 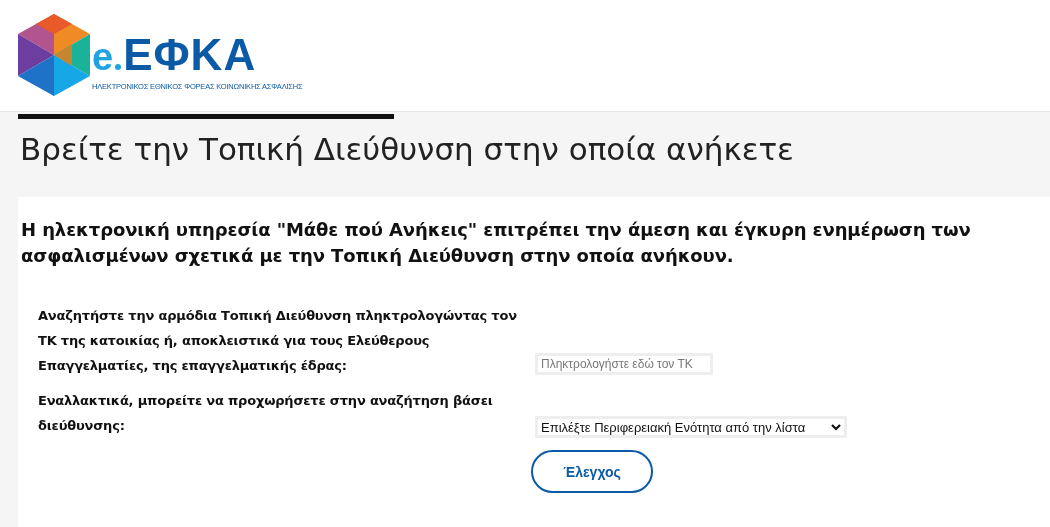 What do you see at coordinates (691, 427) in the screenshot?
I see `region-dropdown: Επιλέξτε Περιφερειακή Ενότητα από την λίστα` at bounding box center [691, 427].